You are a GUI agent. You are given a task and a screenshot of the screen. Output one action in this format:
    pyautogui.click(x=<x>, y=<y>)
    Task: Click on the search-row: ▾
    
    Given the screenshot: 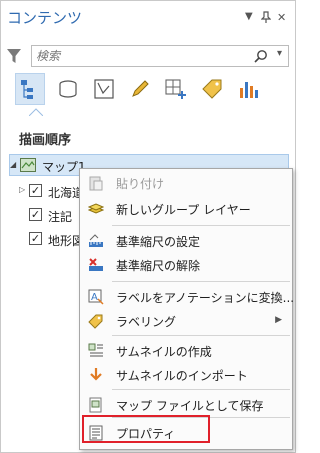 What is the action you would take?
    pyautogui.click(x=148, y=58)
    